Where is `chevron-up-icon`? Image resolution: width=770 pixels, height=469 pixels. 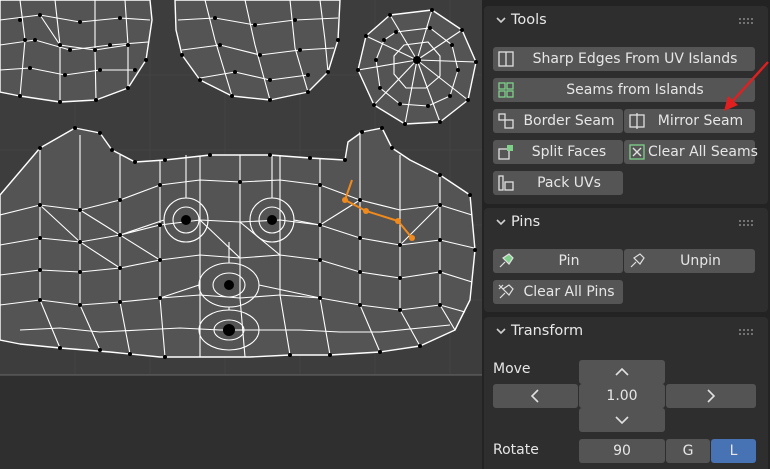
chevron-up-icon is located at coordinates (622, 371).